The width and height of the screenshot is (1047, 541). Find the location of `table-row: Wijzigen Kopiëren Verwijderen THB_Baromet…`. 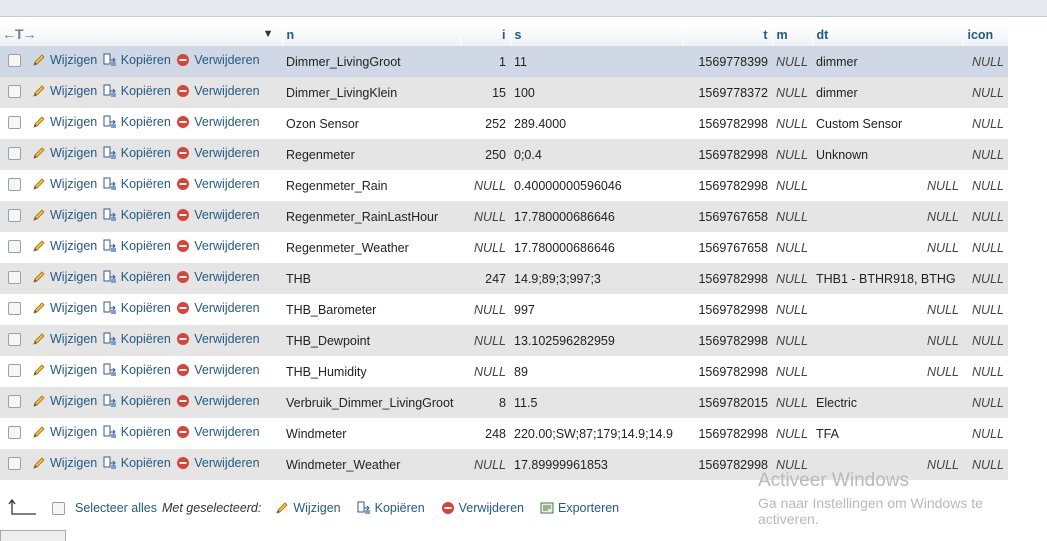

table-row: Wijzigen Kopiëren Verwijderen THB_Baromet… is located at coordinates (504, 309).